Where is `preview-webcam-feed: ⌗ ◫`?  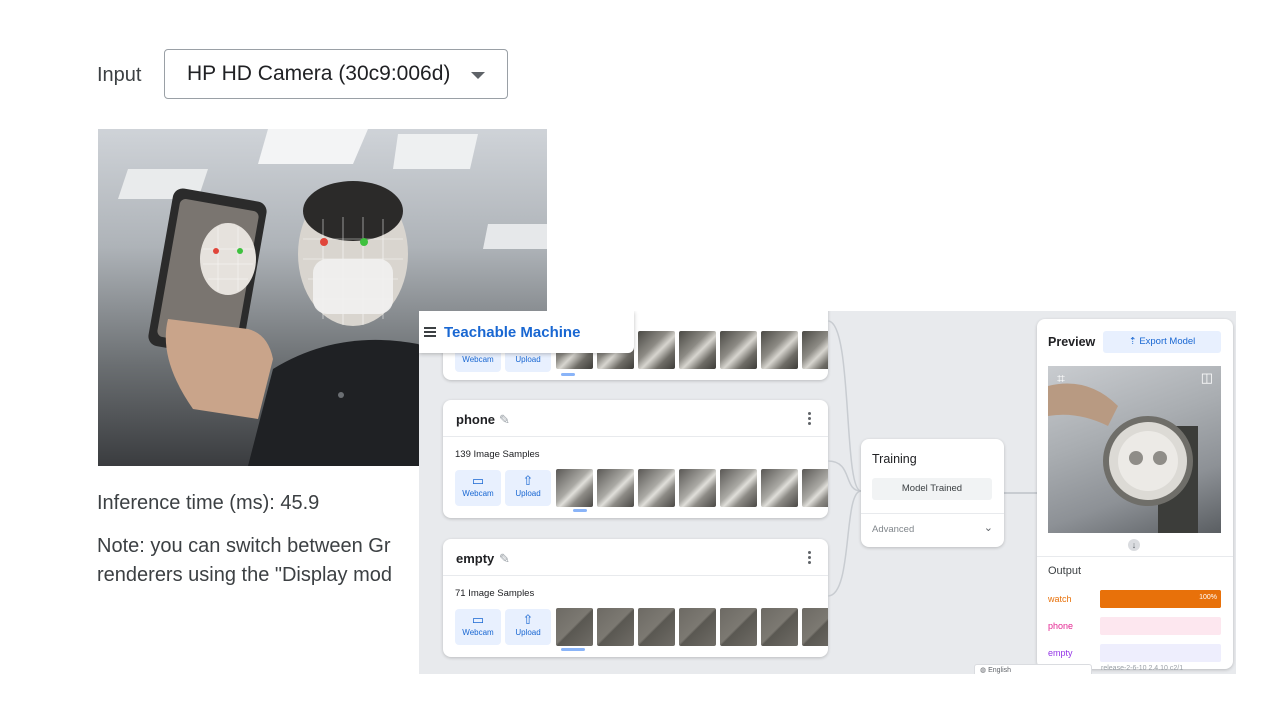
preview-webcam-feed: ⌗ ◫ is located at coordinates (1134, 449).